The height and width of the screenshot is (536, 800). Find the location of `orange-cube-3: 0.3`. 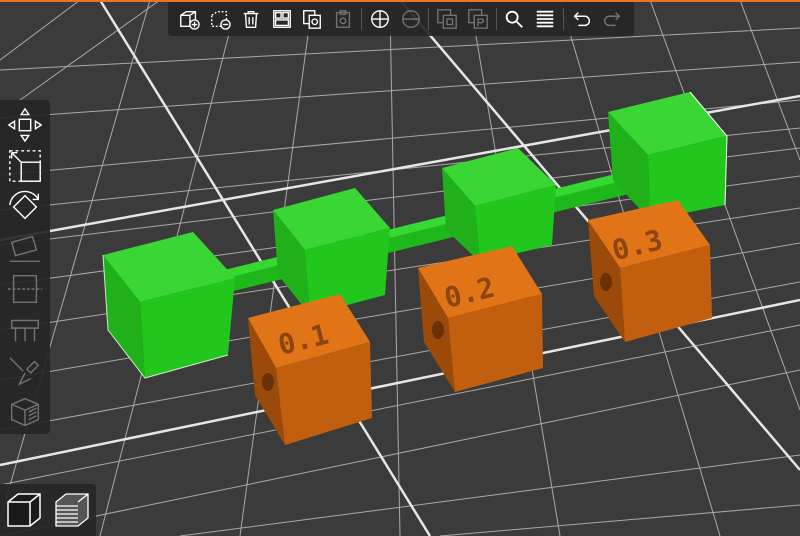

orange-cube-3: 0.3 is located at coordinates (650, 271).